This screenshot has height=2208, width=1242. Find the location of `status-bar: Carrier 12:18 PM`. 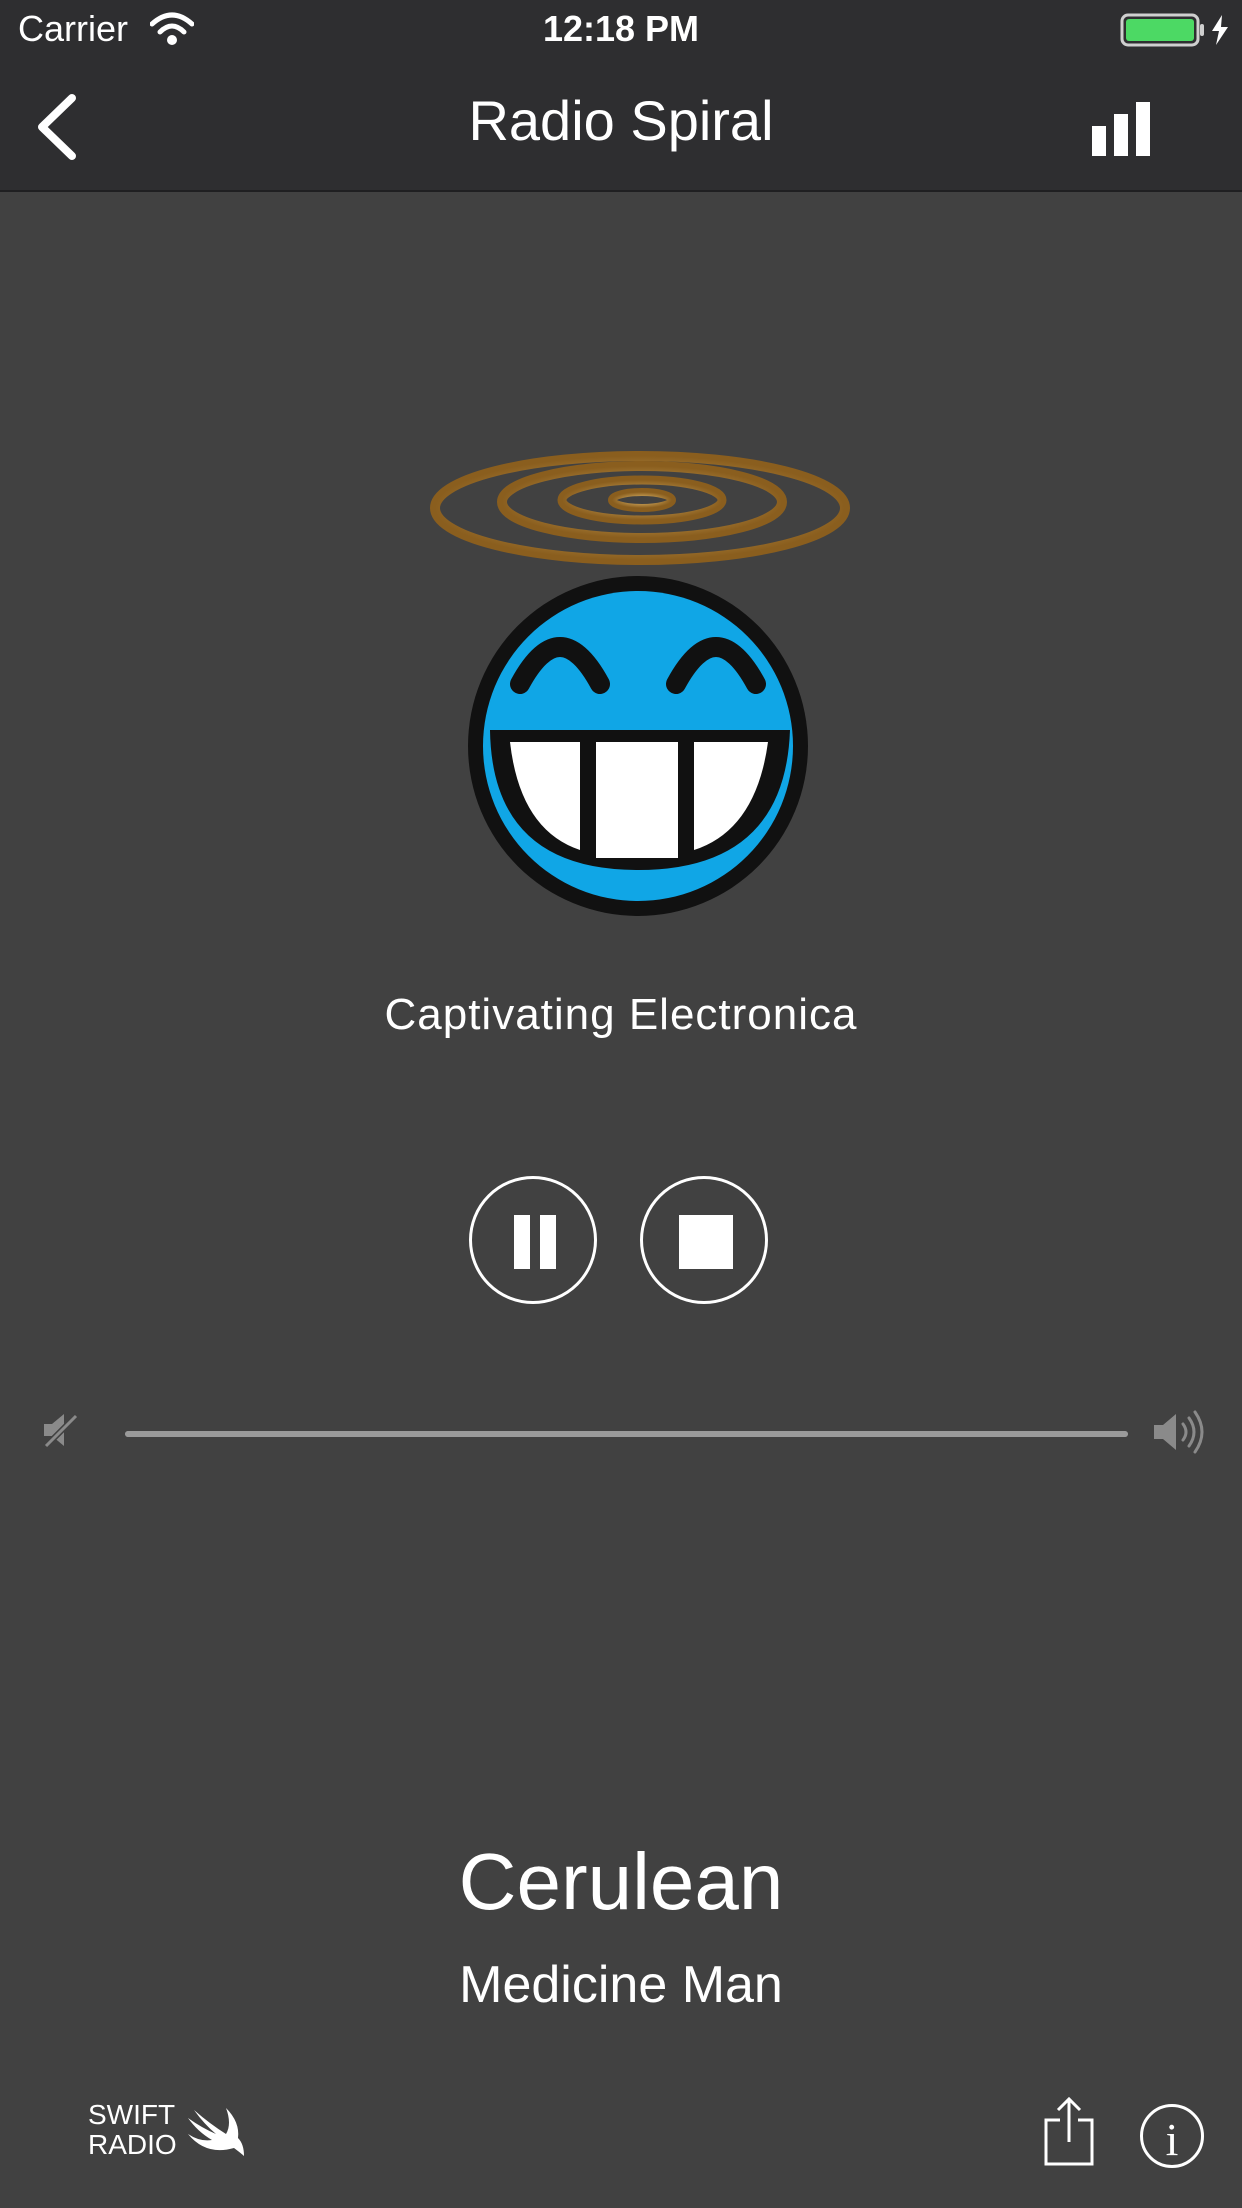

status-bar: Carrier 12:18 PM is located at coordinates (621, 31).